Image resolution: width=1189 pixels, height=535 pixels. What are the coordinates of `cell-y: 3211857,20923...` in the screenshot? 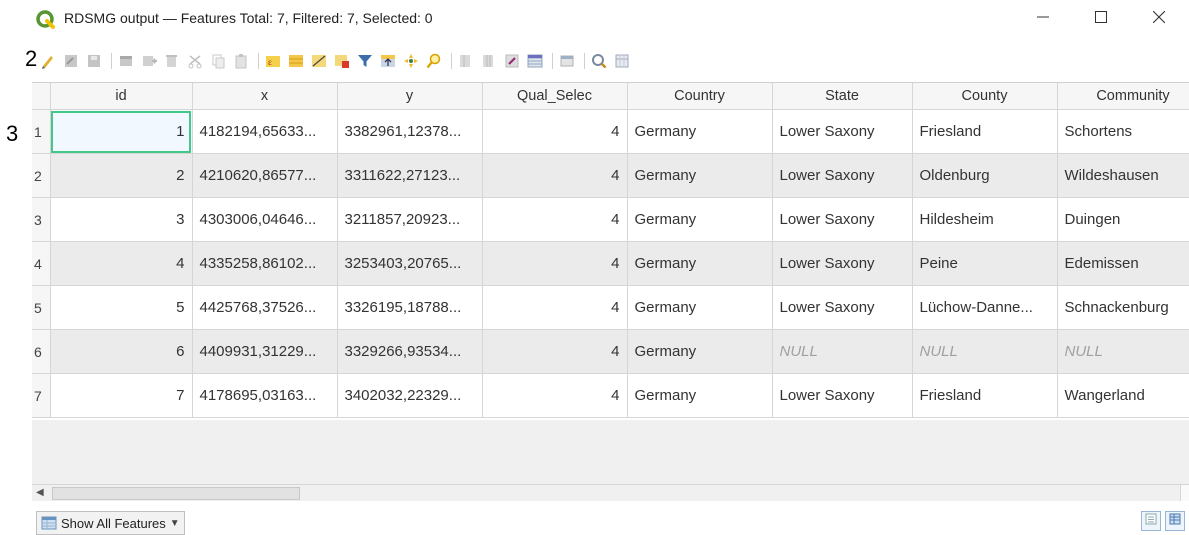 It's located at (410, 219).